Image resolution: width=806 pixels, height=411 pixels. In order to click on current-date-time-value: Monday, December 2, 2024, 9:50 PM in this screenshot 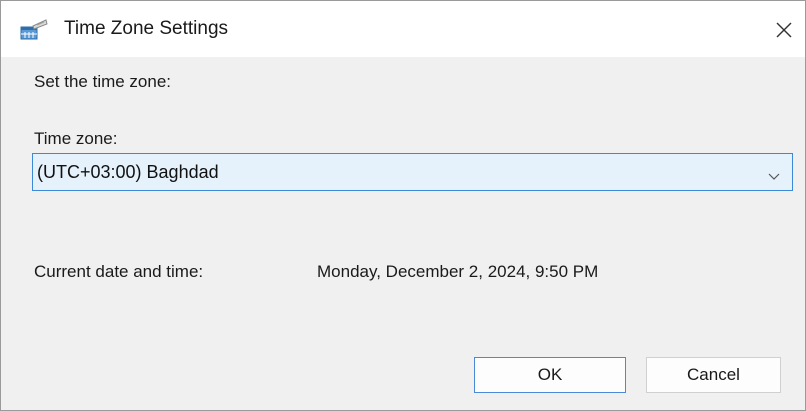, I will do `click(458, 271)`.